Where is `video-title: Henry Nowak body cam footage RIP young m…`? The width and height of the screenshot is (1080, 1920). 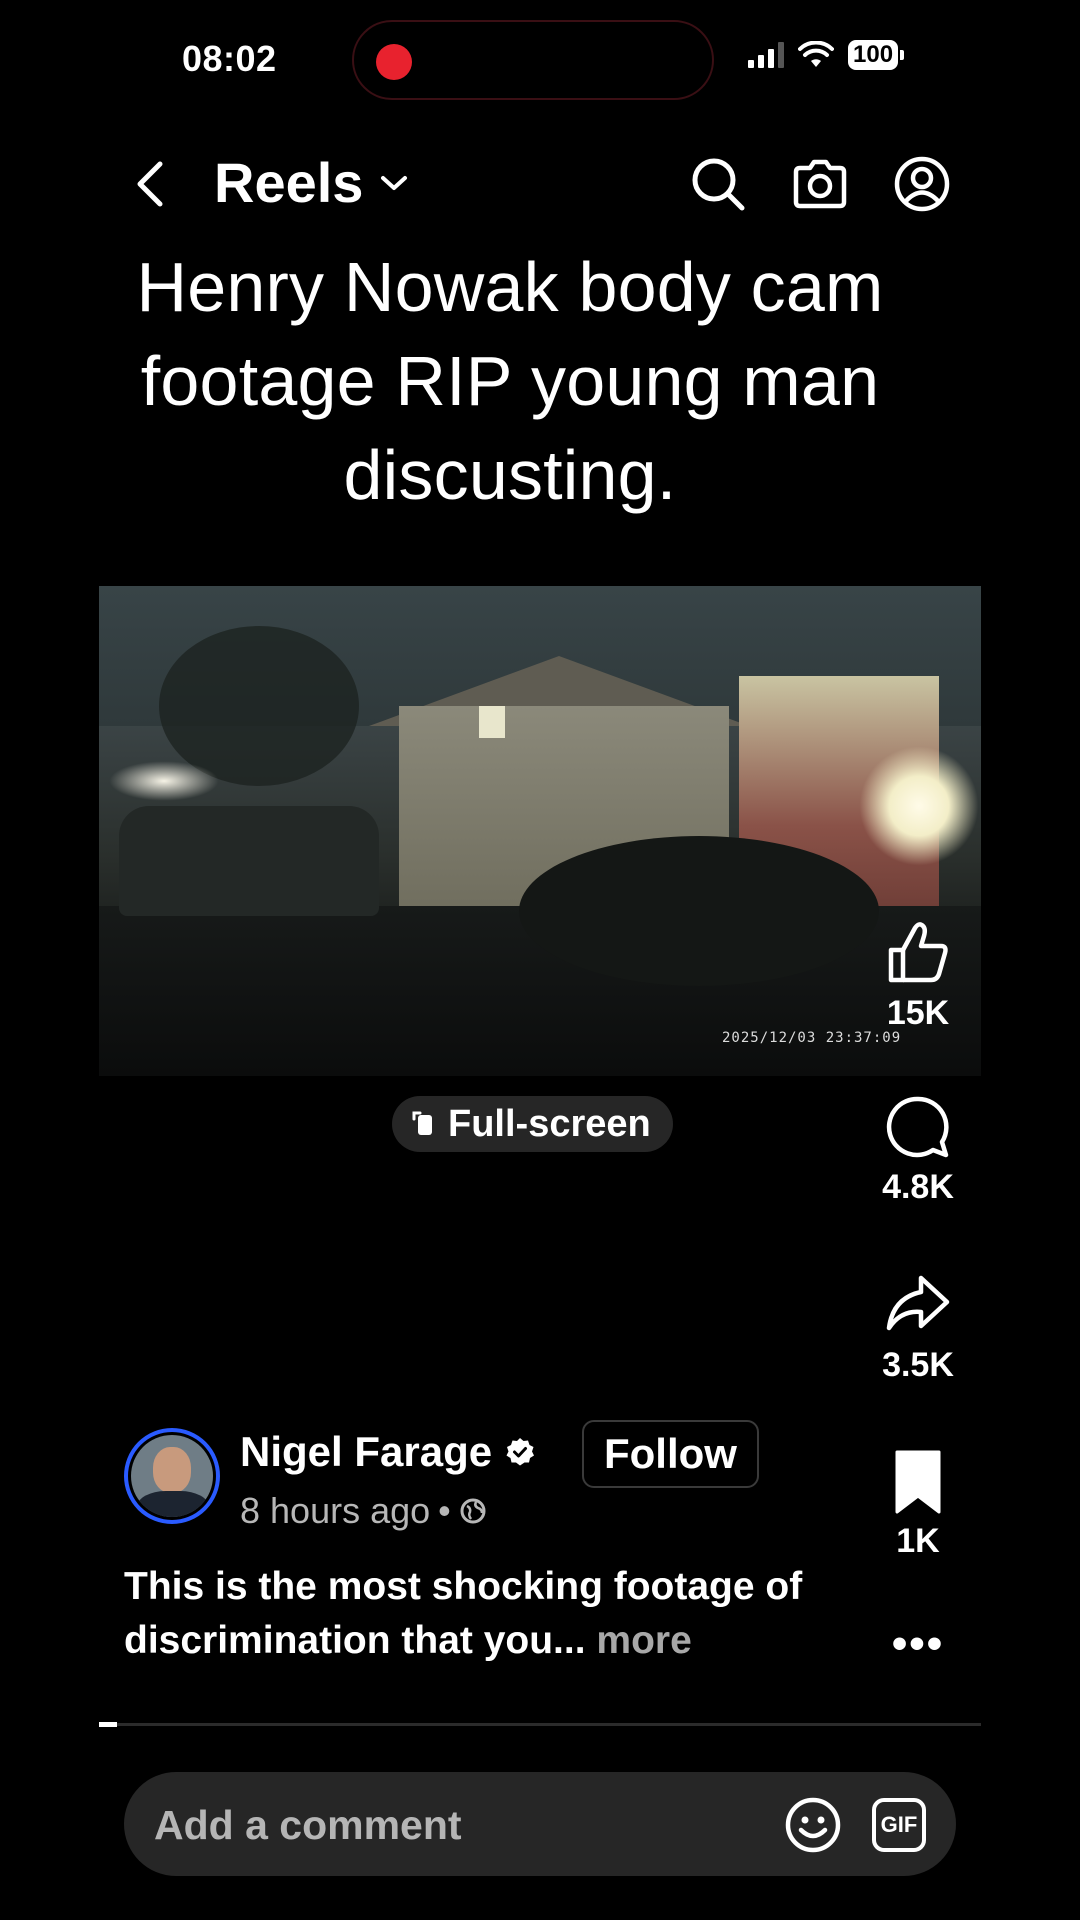
video-title: Henry Nowak body cam footage RIP young m… is located at coordinates (510, 381).